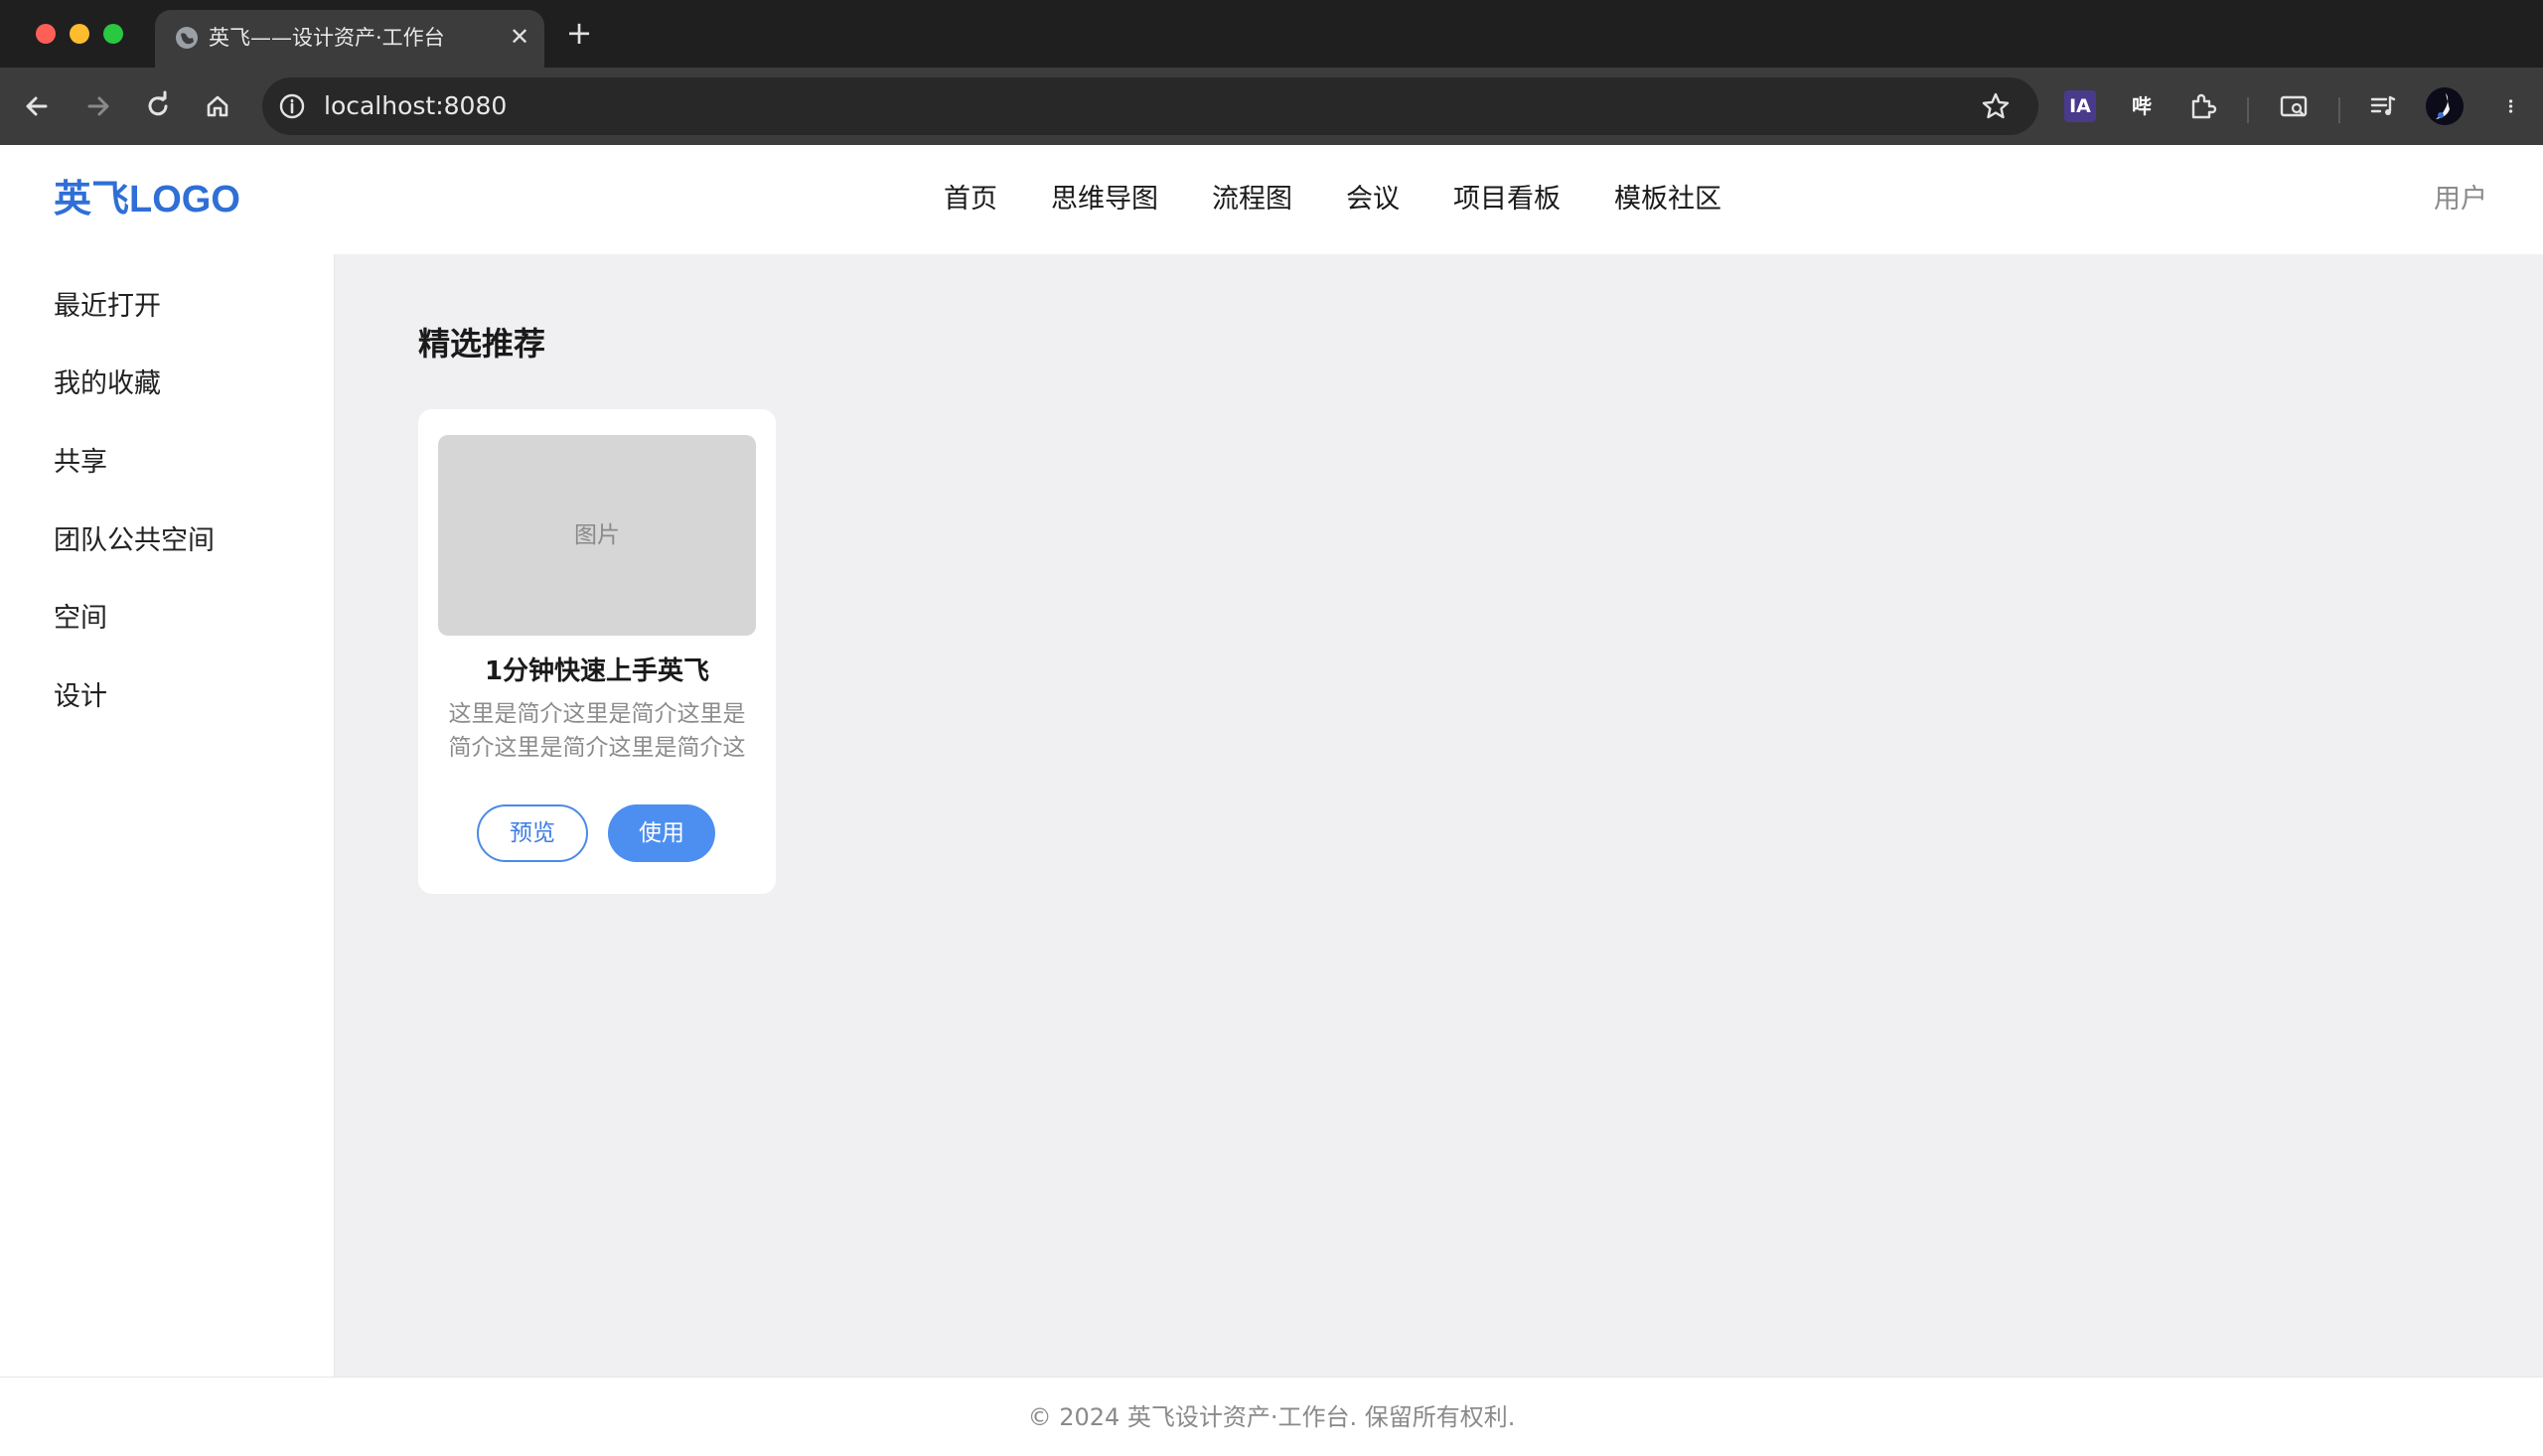 Image resolution: width=2543 pixels, height=1456 pixels. What do you see at coordinates (1271, 34) in the screenshot?
I see `browser-tab-strip: 英飞——设计资产·工作台 ✕ +` at bounding box center [1271, 34].